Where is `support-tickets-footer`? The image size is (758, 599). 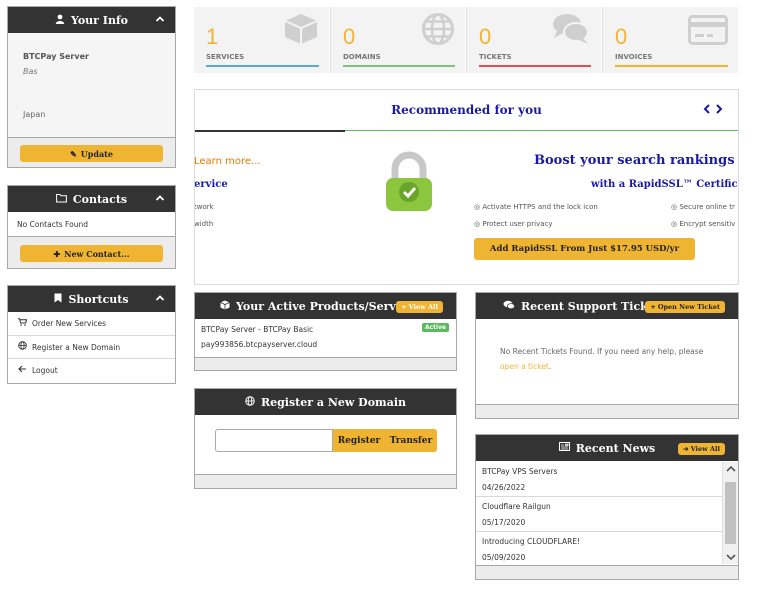
support-tickets-footer is located at coordinates (607, 411).